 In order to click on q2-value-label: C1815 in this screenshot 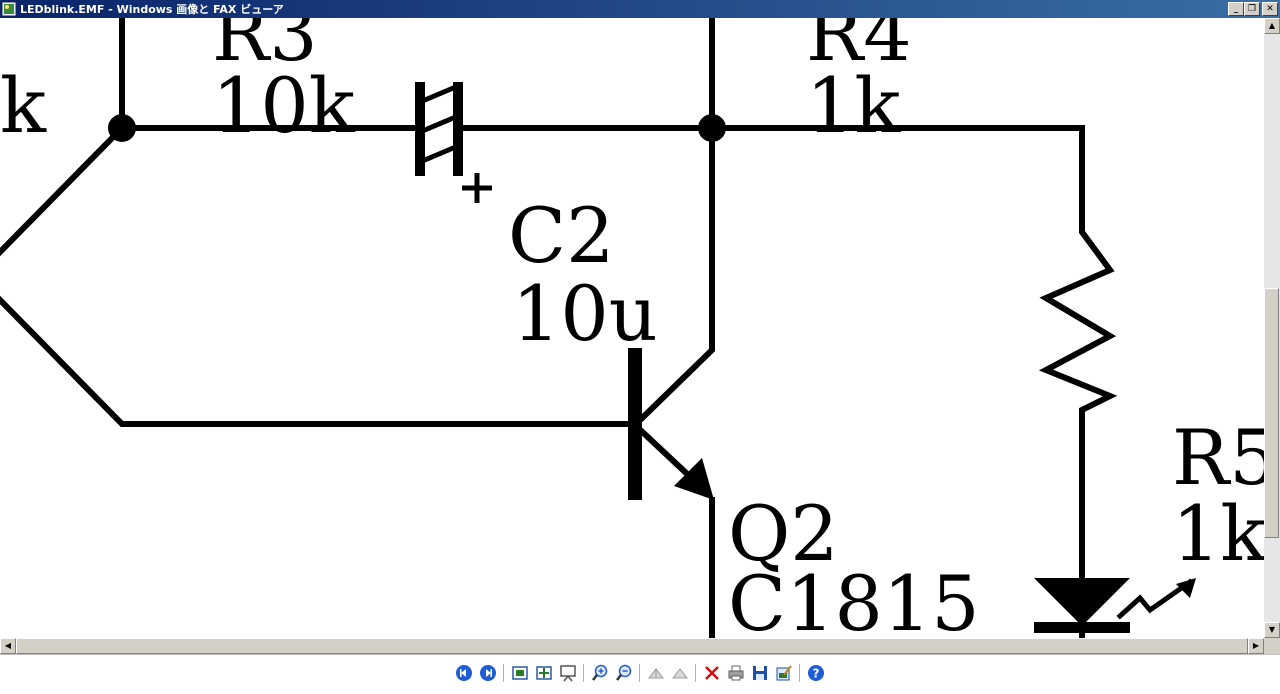, I will do `click(854, 599)`.